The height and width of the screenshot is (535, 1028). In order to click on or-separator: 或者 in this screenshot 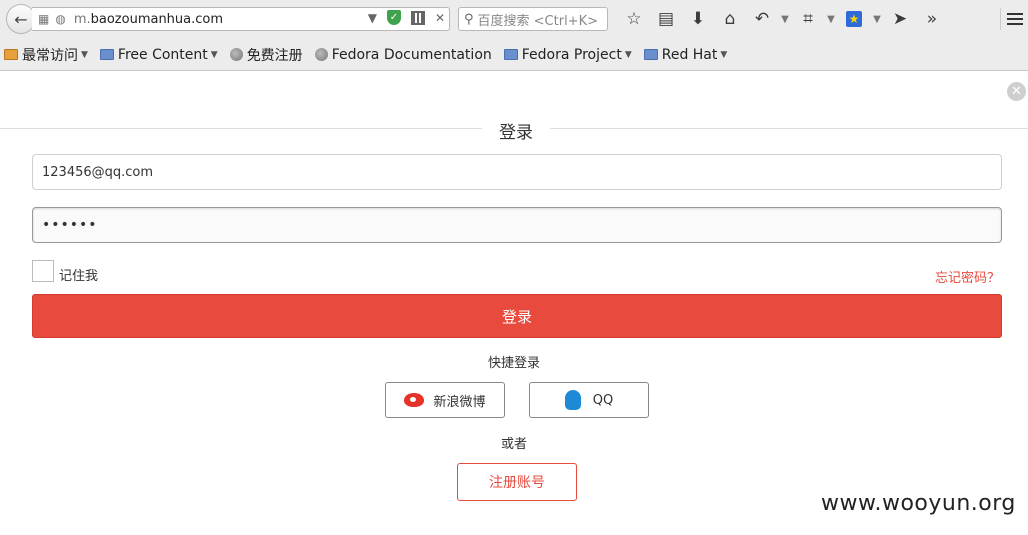, I will do `click(513, 444)`.